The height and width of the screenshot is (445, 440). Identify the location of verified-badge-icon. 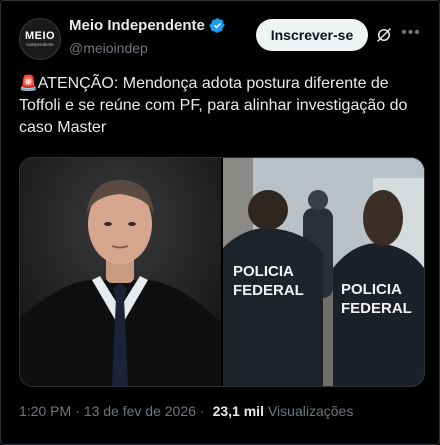
(217, 25).